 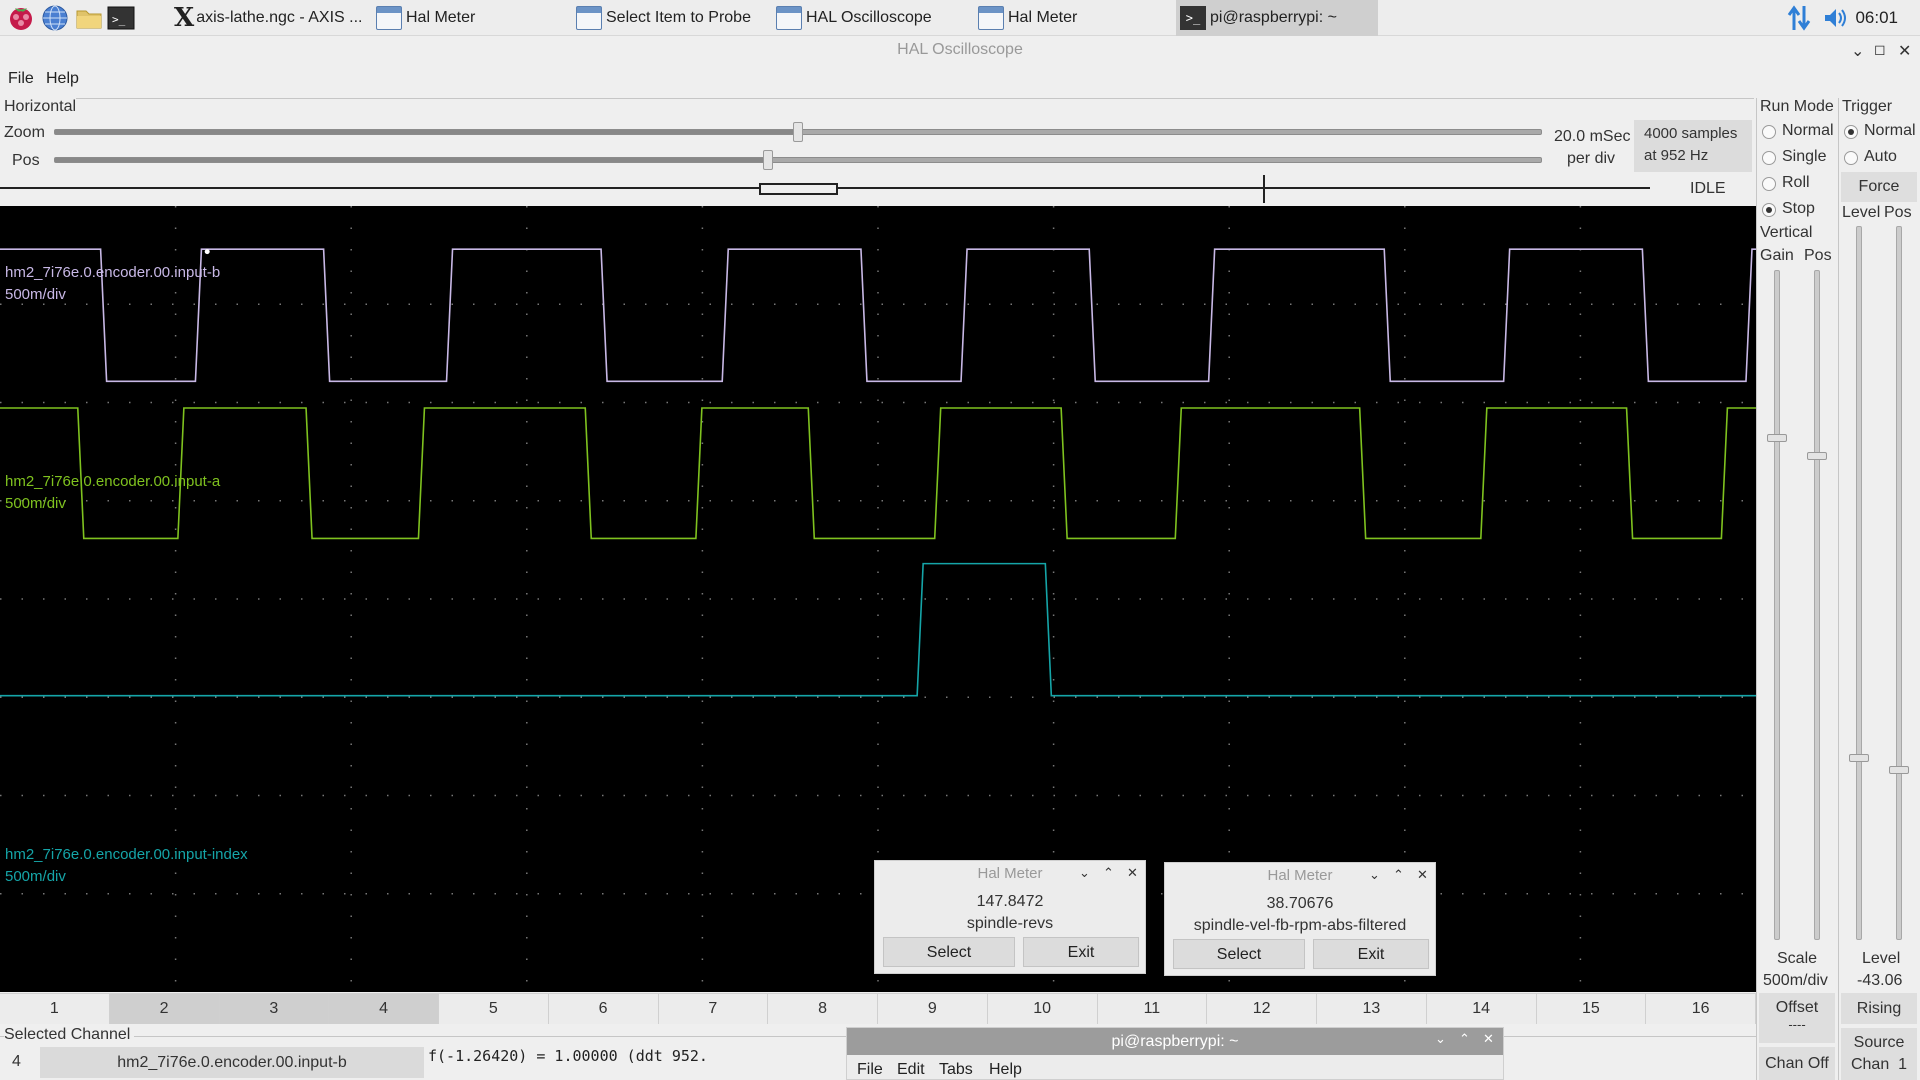 I want to click on file-manager-icon, so click(x=89, y=18).